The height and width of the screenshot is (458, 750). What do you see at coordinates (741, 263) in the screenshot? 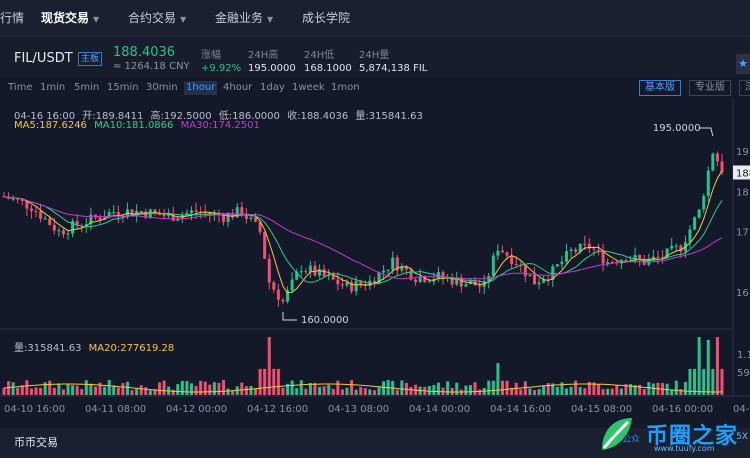
I see `price-axis-labels: 19 18 17 16 188 1.1 59` at bounding box center [741, 263].